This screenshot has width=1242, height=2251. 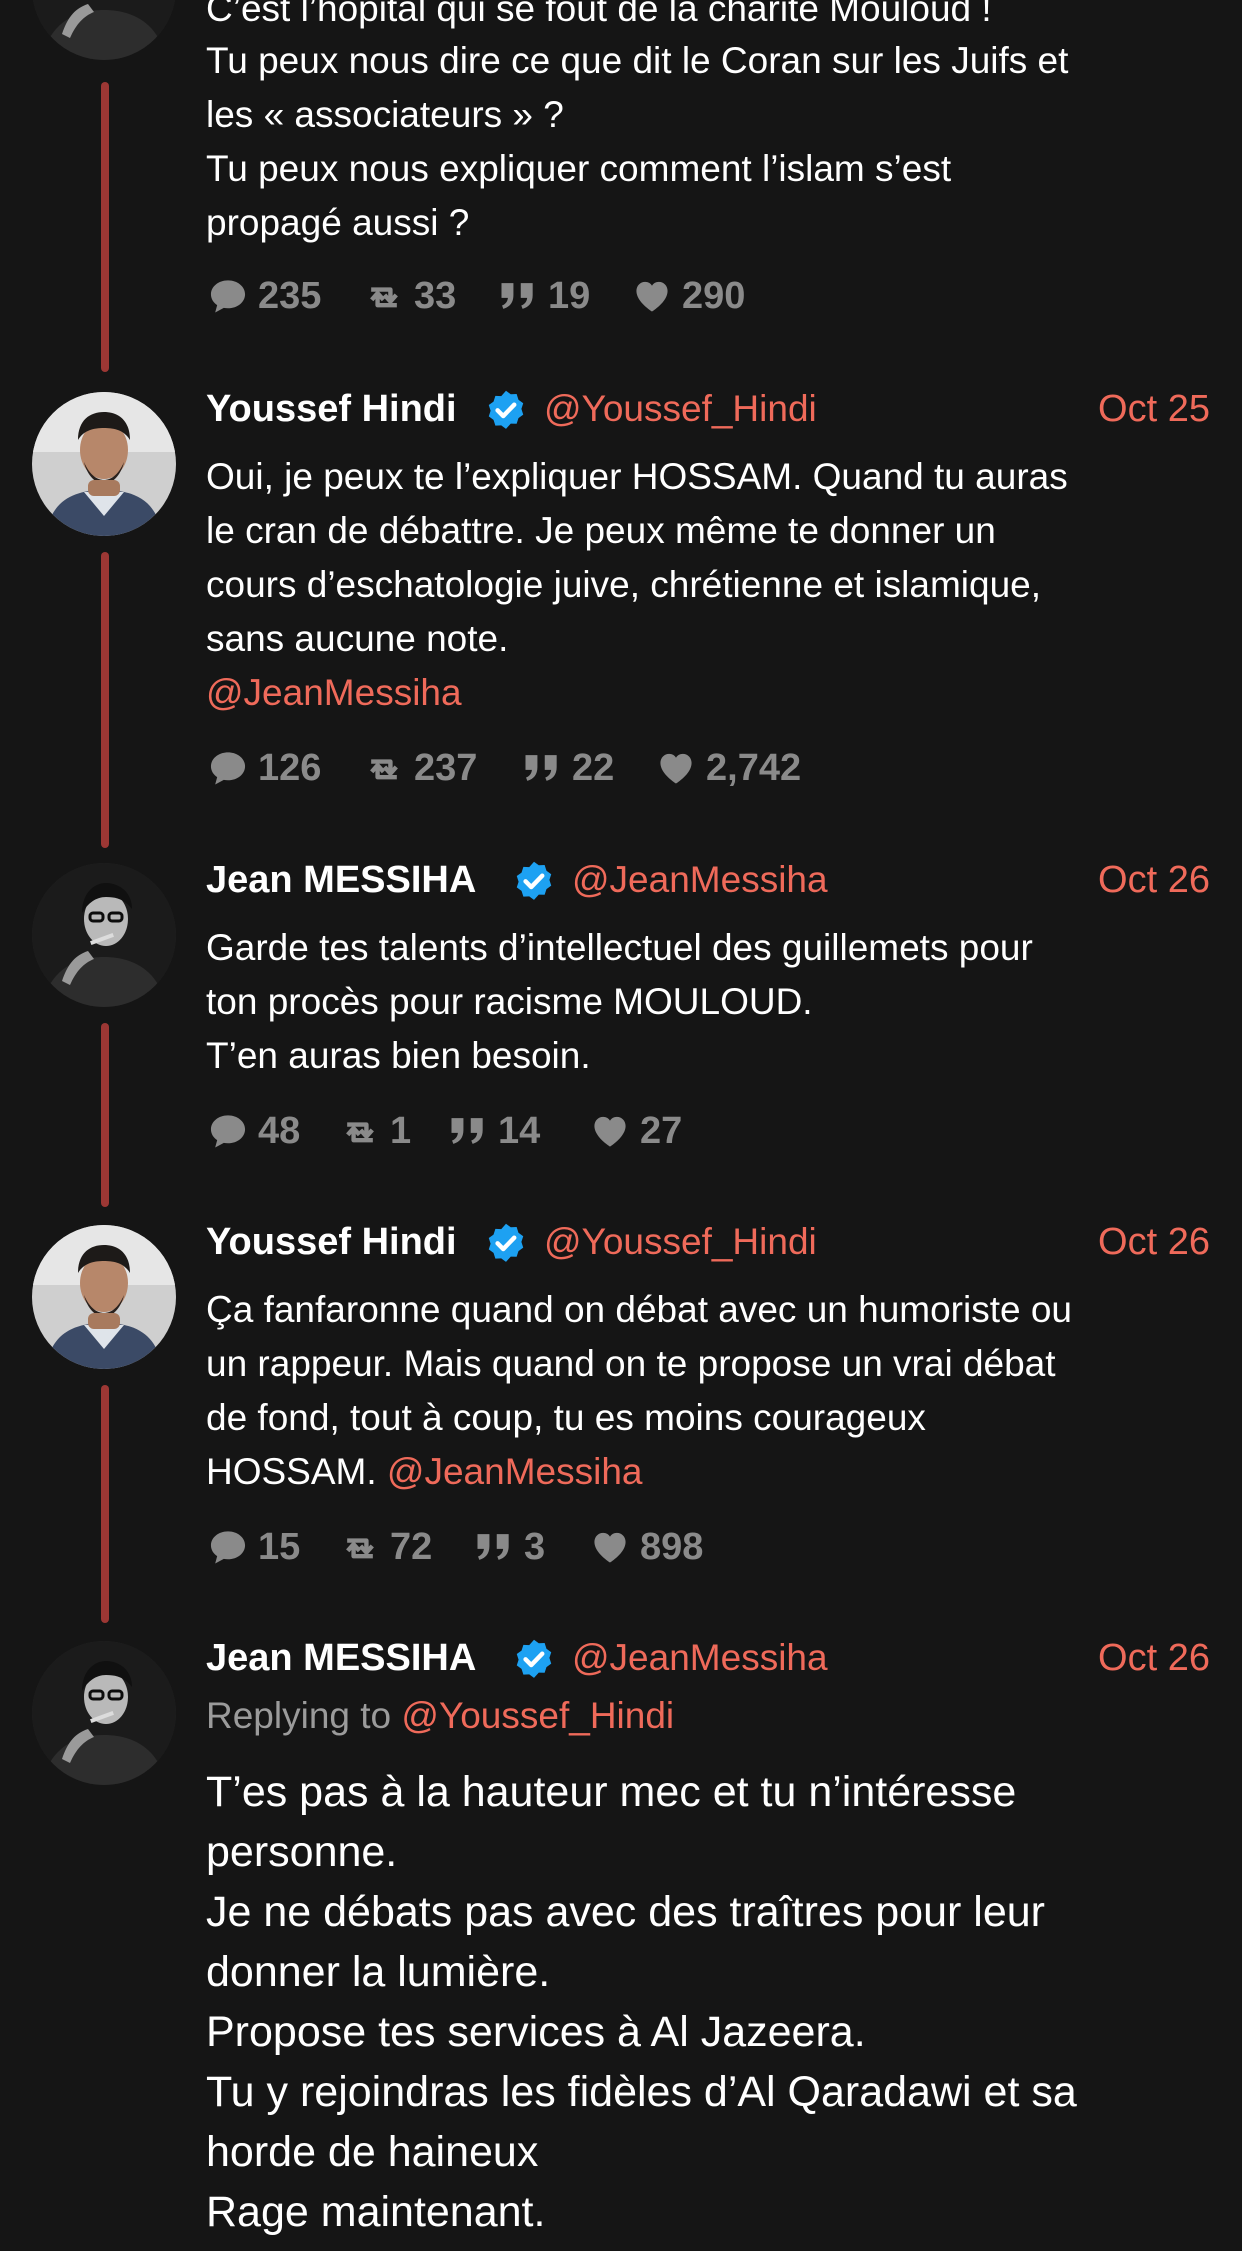 I want to click on quote-button: 14, so click(x=493, y=1131).